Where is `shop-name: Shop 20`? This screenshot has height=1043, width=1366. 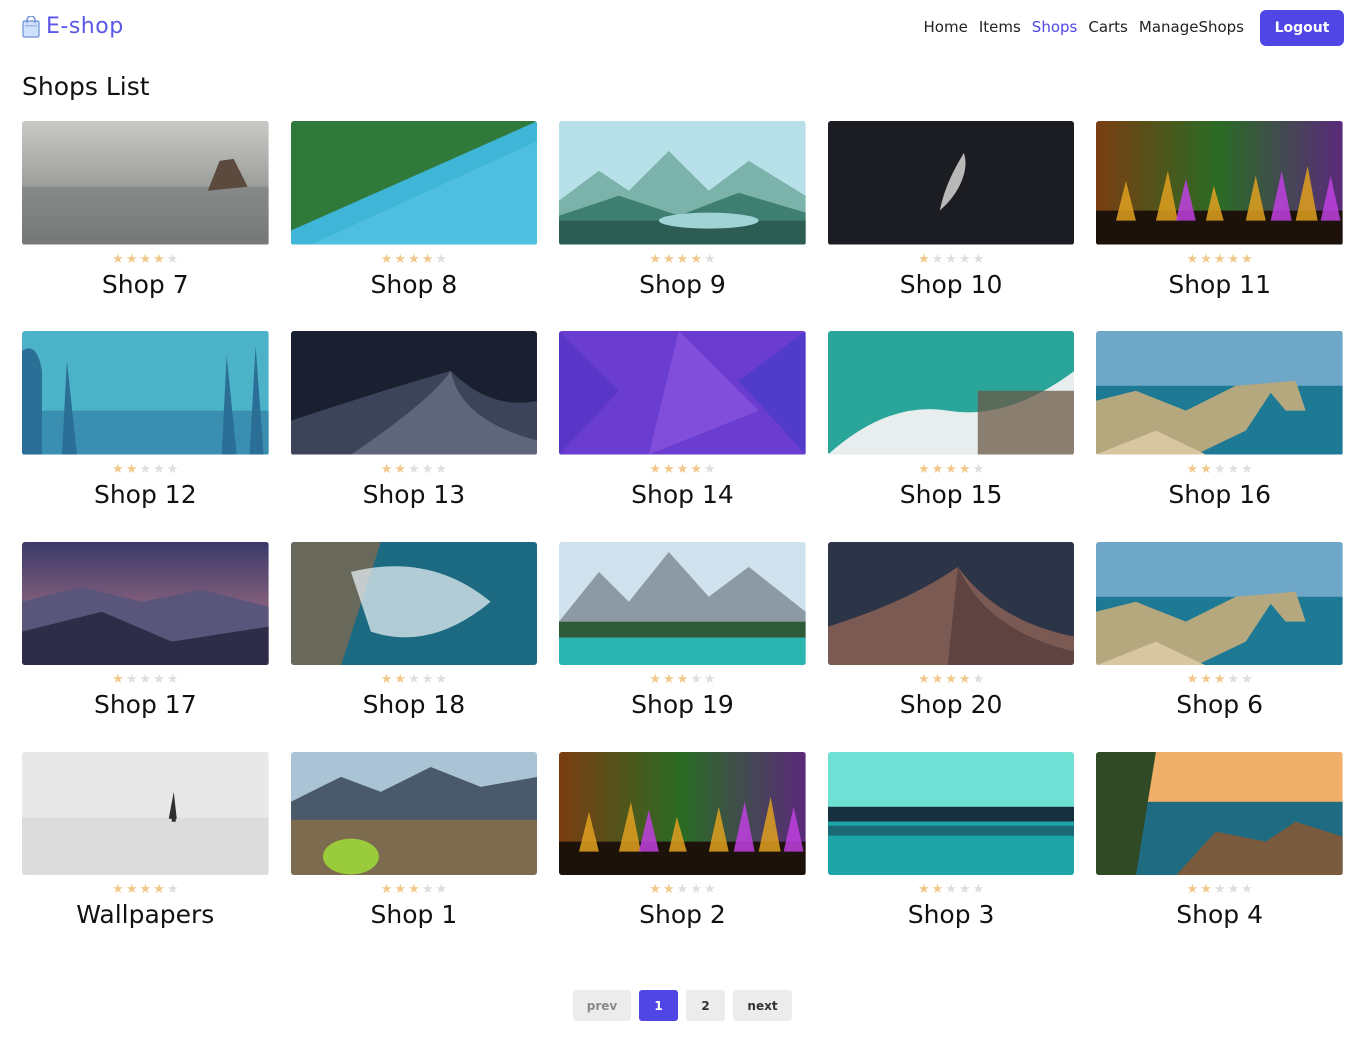 shop-name: Shop 20 is located at coordinates (951, 705).